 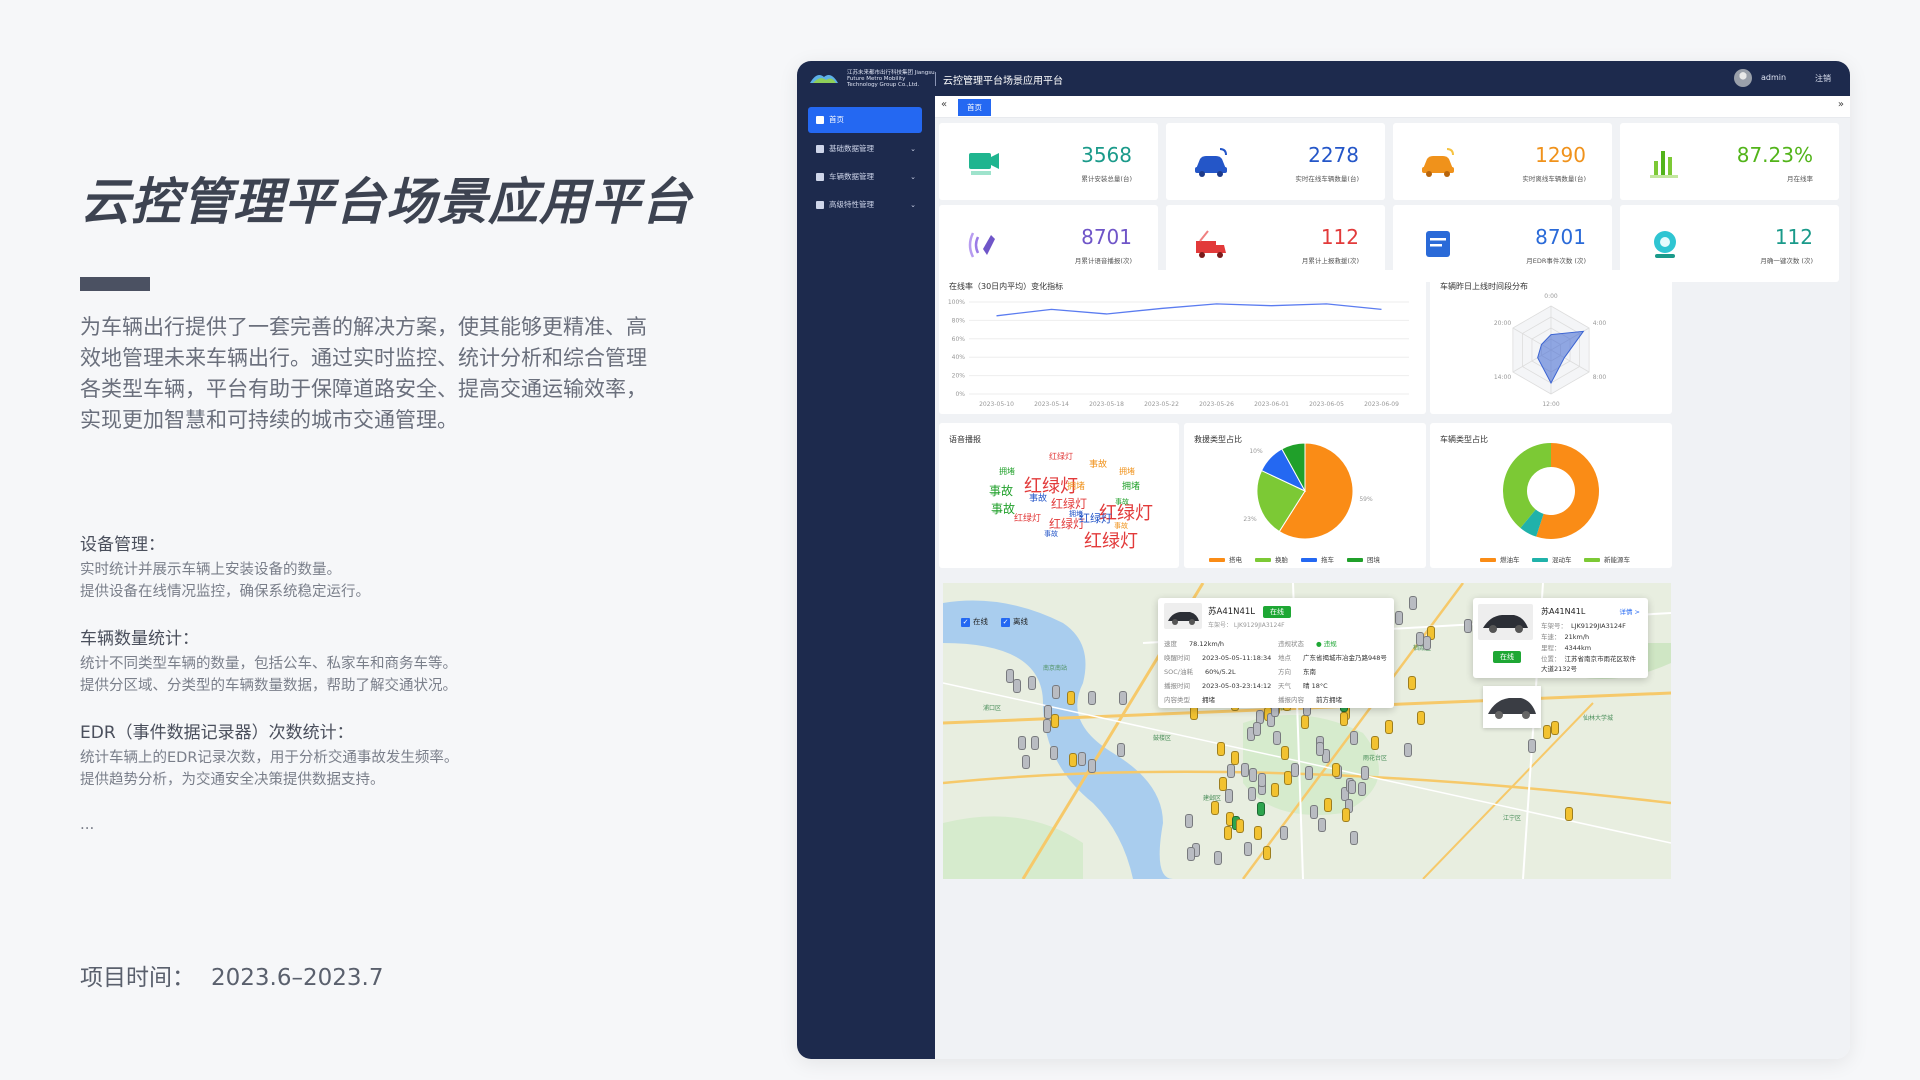 I want to click on tab-scroll-right-icon: », so click(x=1841, y=104).